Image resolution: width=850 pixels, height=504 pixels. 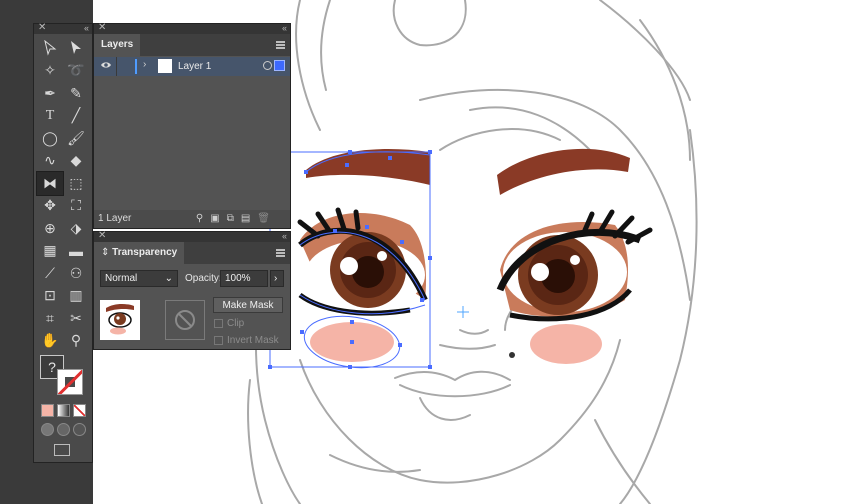 What do you see at coordinates (62, 450) in the screenshot?
I see `screen-mode-icon` at bounding box center [62, 450].